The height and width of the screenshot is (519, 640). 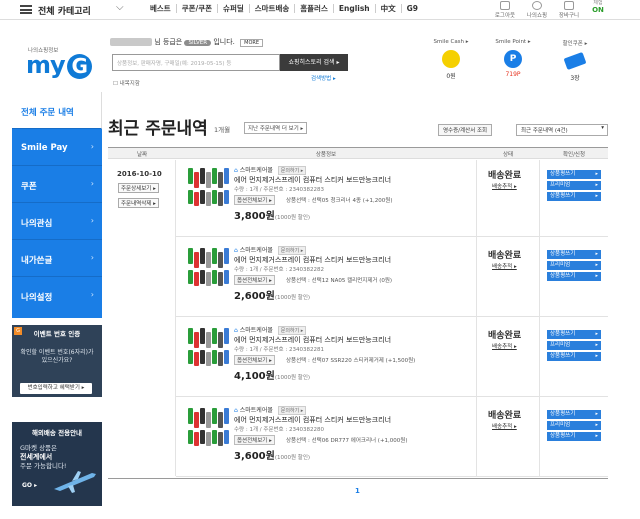 I want to click on grade-prefix: 님 등급은, so click(x=168, y=42).